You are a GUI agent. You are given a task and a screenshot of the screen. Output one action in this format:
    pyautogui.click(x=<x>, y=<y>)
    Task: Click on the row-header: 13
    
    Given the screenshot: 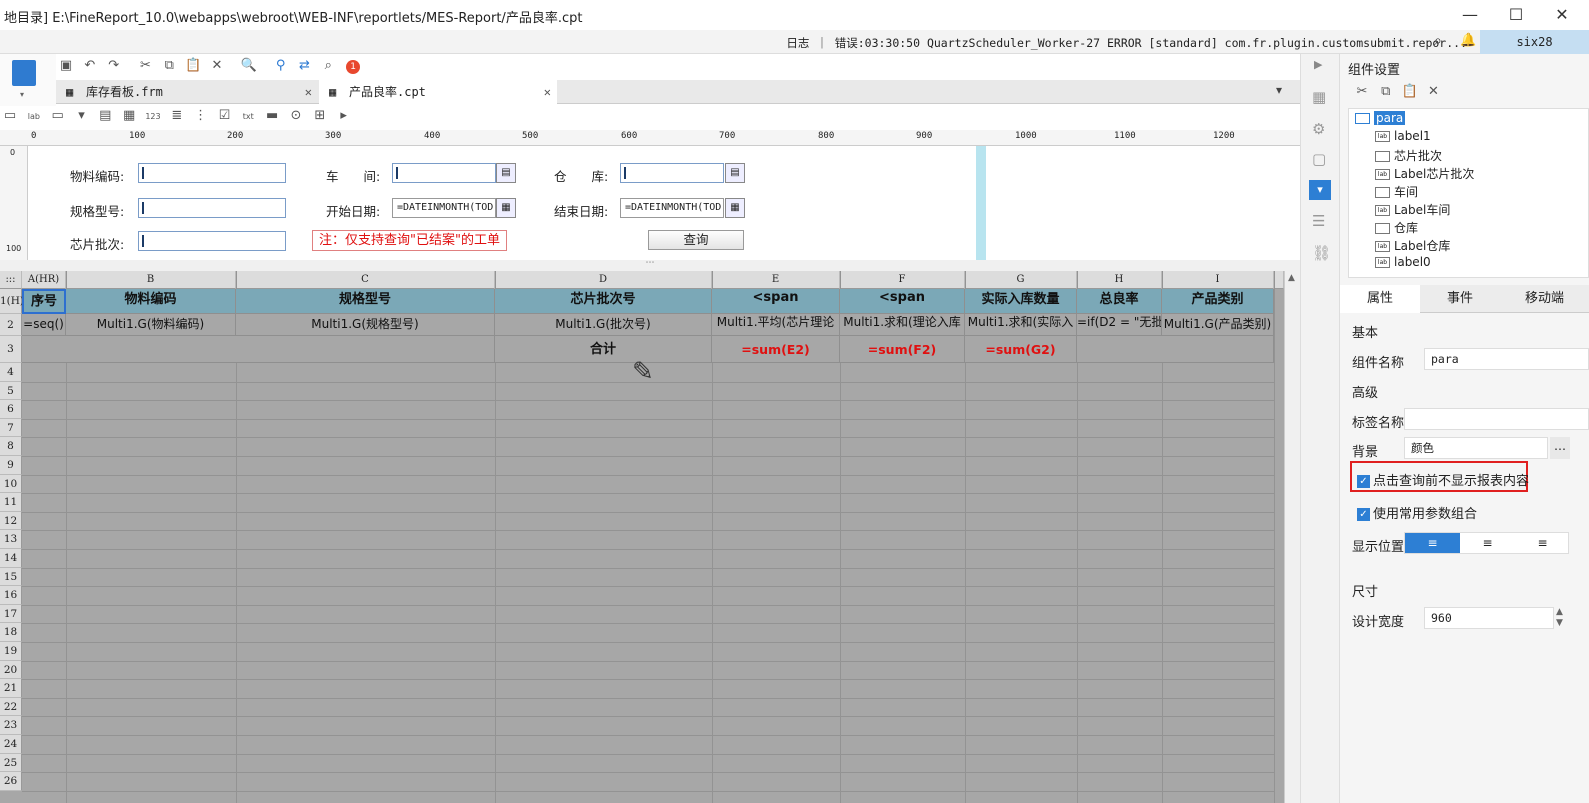 What is the action you would take?
    pyautogui.click(x=11, y=539)
    